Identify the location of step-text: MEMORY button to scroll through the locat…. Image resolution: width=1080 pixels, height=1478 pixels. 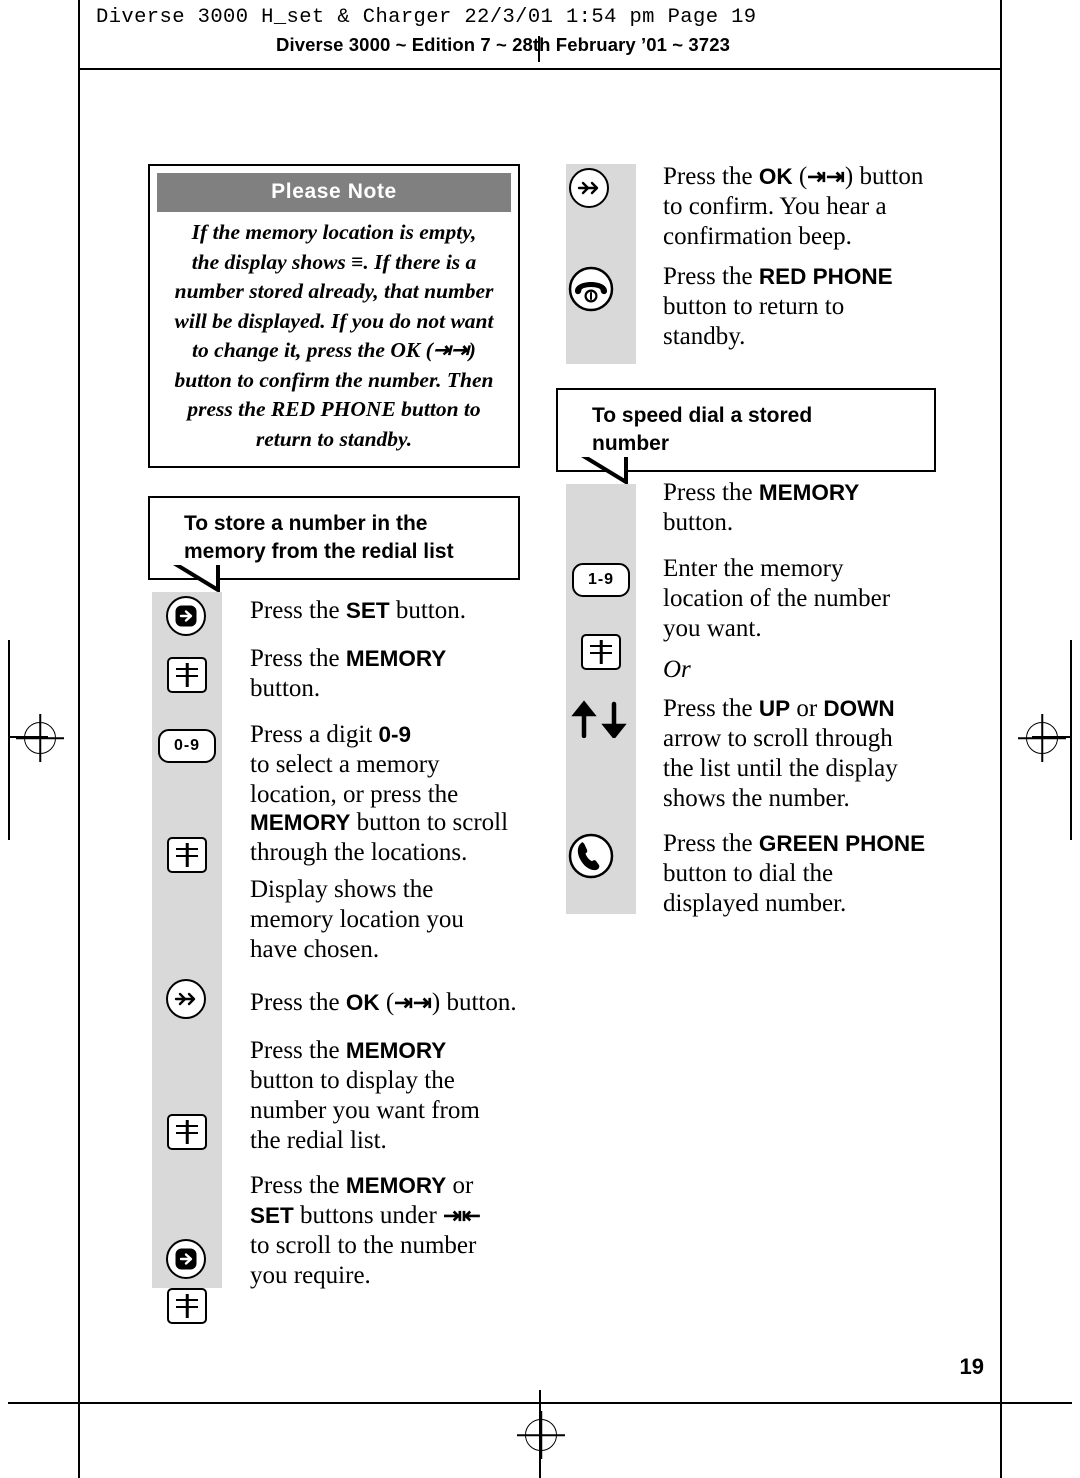
(379, 837).